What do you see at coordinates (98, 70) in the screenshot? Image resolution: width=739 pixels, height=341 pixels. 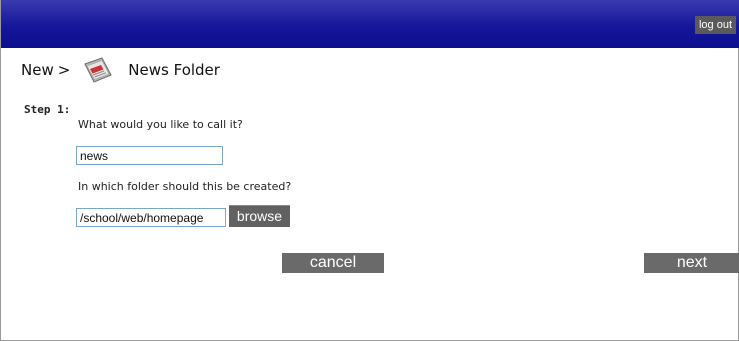 I see `news-folder-icon` at bounding box center [98, 70].